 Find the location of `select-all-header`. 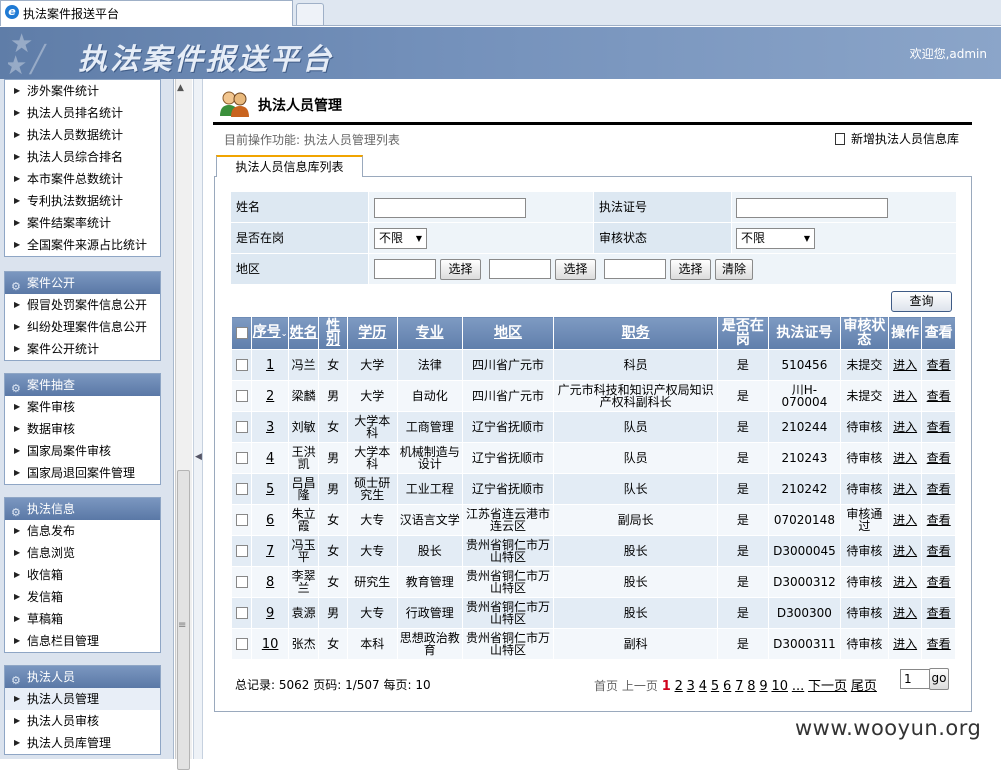

select-all-header is located at coordinates (241, 333).